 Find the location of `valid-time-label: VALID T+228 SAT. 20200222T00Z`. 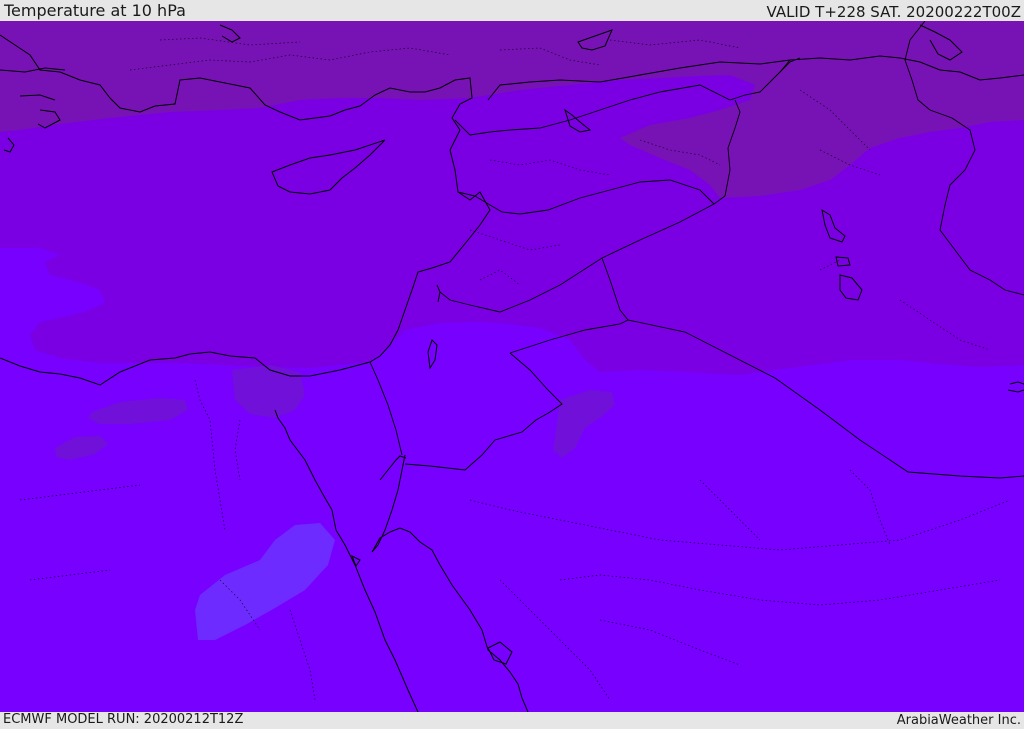

valid-time-label: VALID T+228 SAT. 20200222T00Z is located at coordinates (893, 12).